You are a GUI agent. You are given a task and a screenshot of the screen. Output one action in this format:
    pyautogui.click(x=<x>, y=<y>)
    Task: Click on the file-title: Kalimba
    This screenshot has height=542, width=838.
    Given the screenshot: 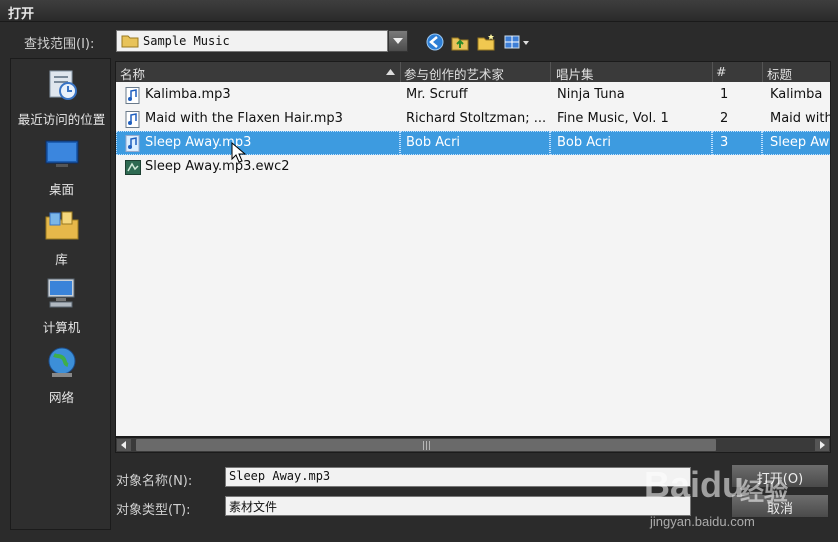 What is the action you would take?
    pyautogui.click(x=796, y=94)
    